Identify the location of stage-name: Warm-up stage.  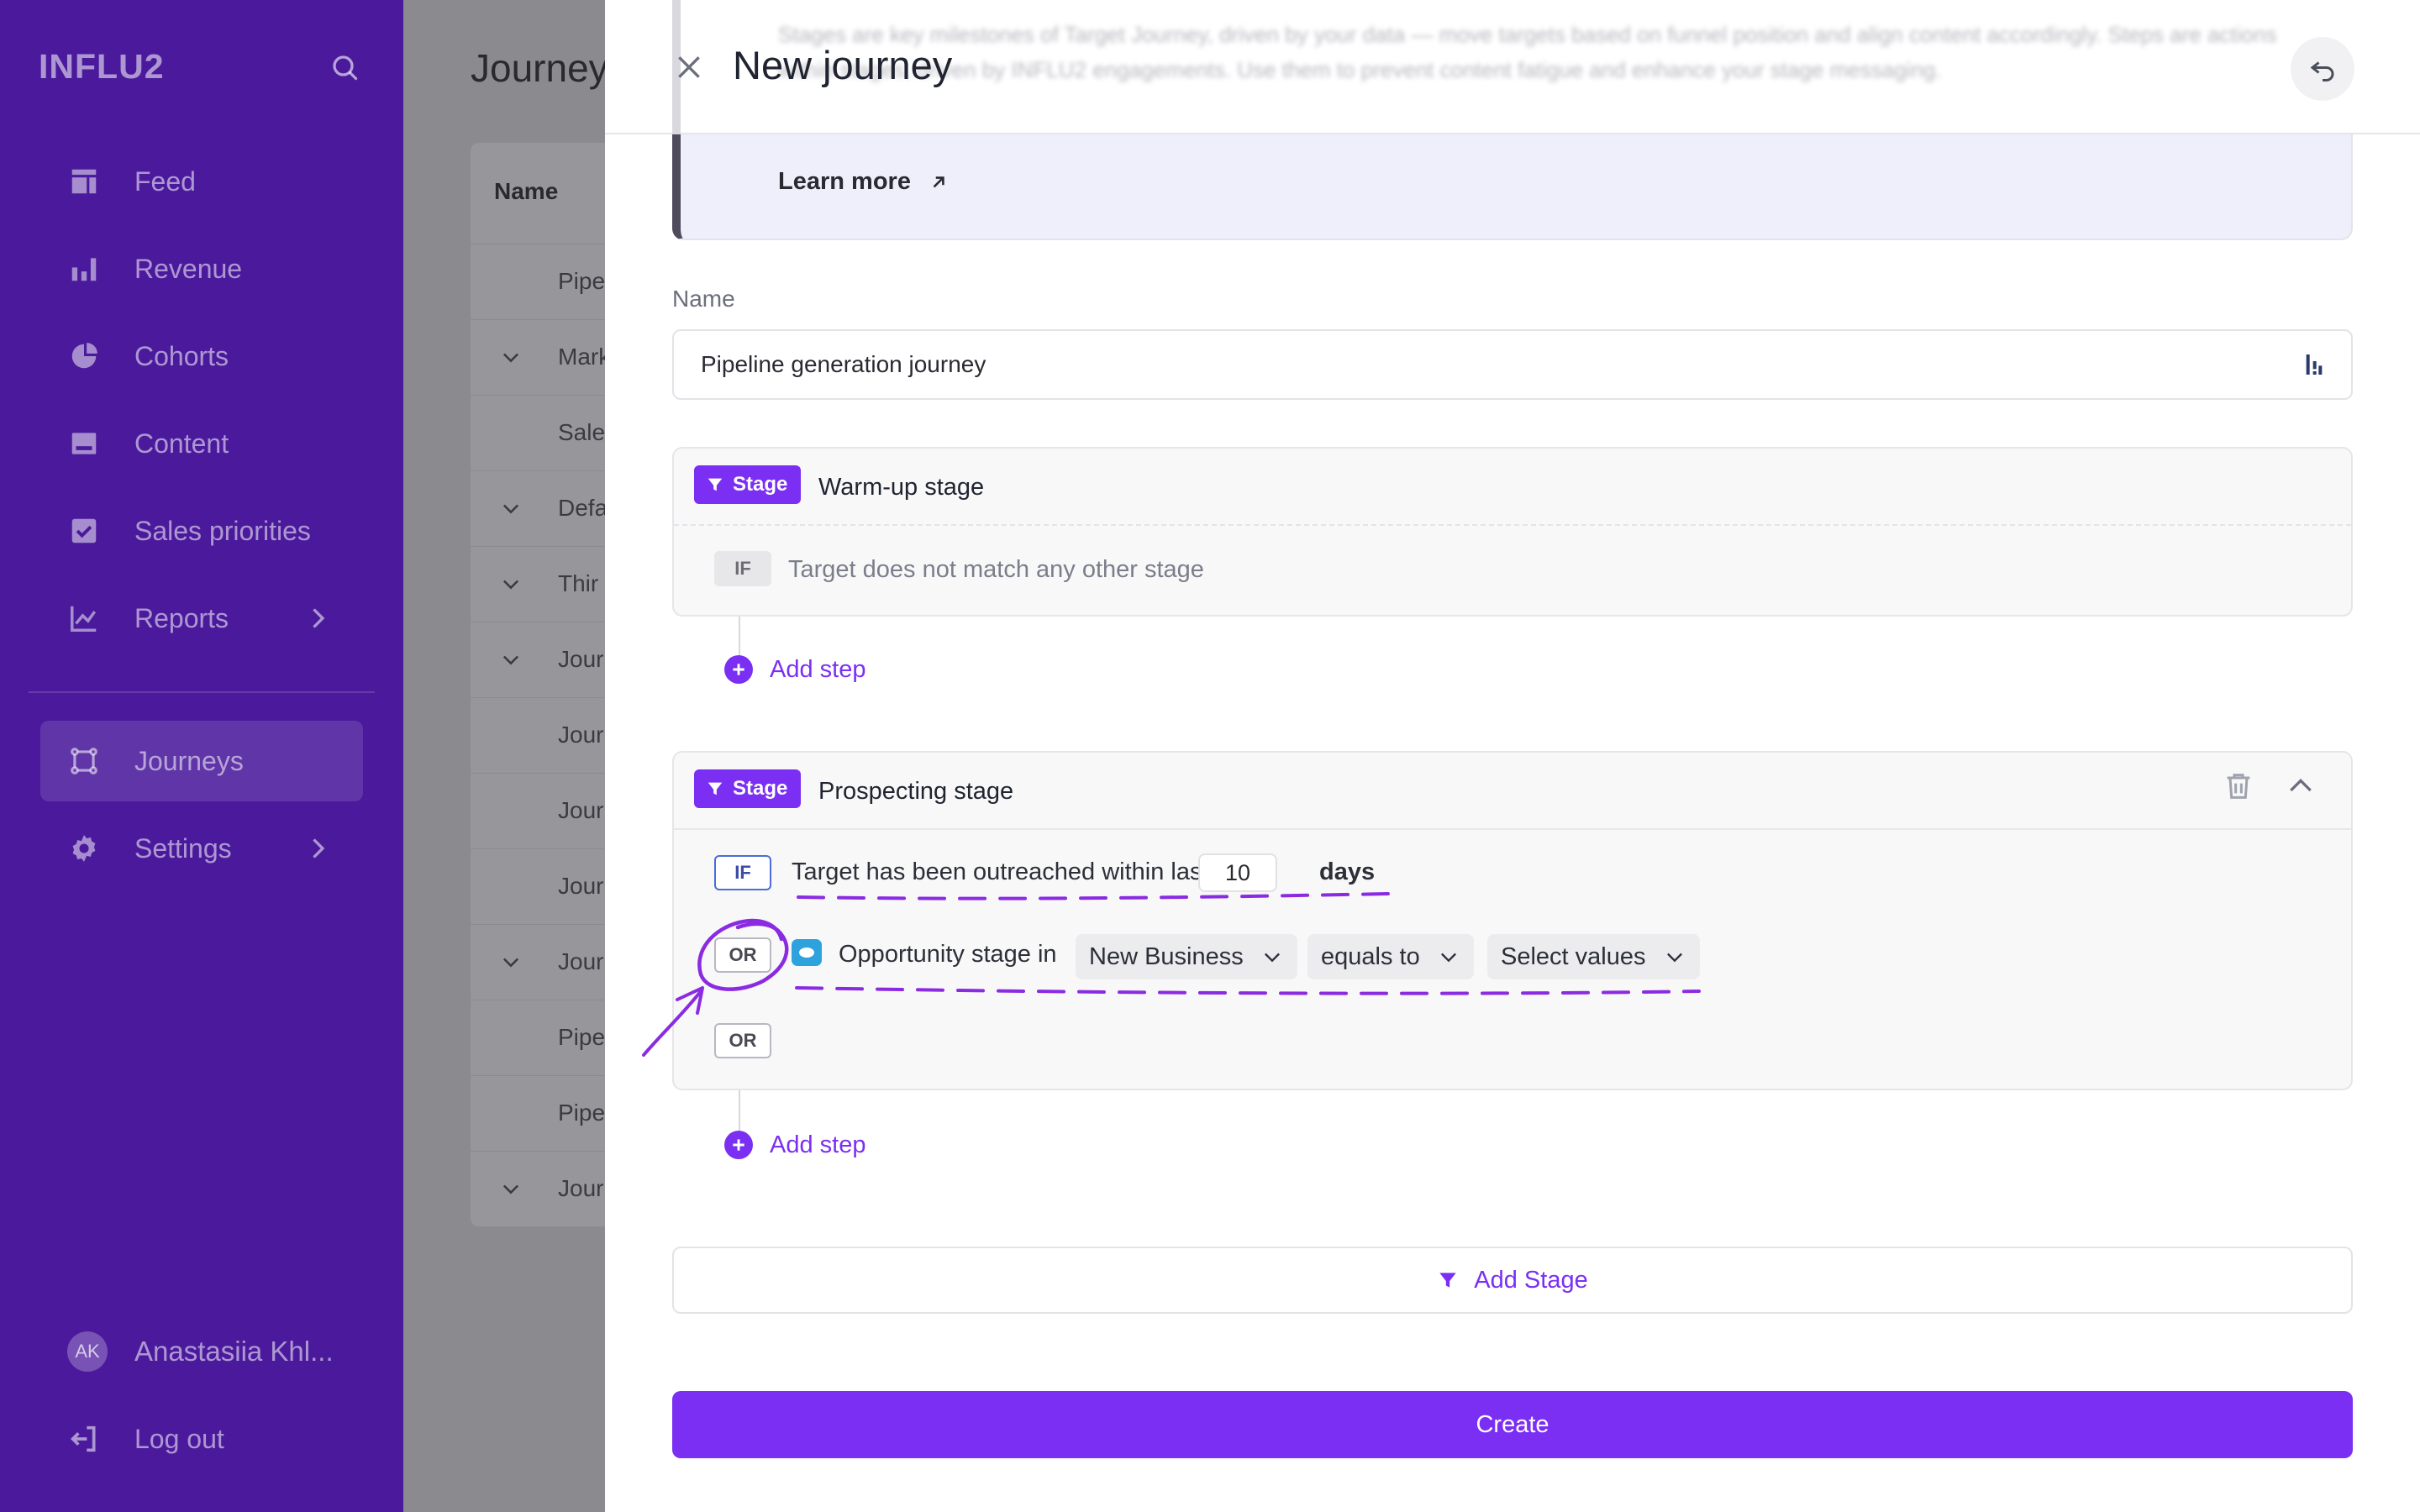
(901, 487).